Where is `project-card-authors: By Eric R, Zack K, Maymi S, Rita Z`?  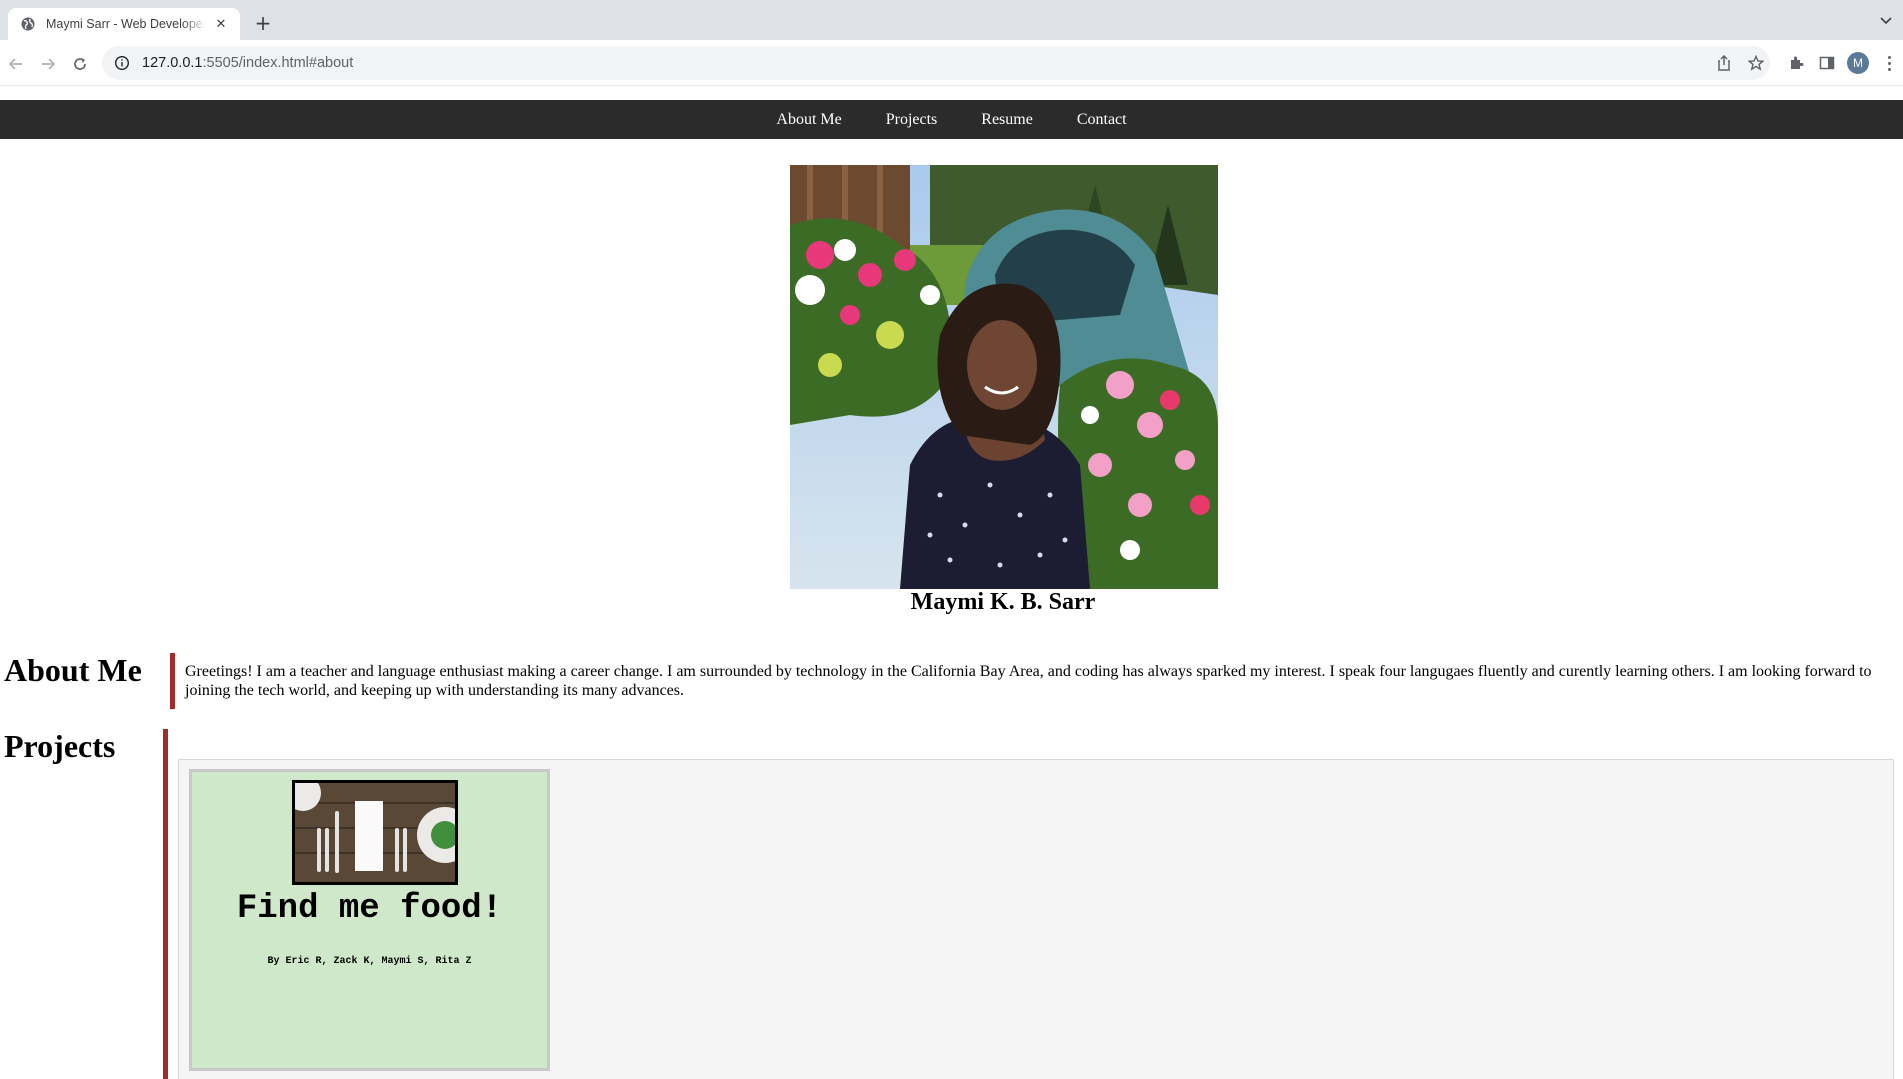
project-card-authors: By Eric R, Zack K, Maymi S, Rita Z is located at coordinates (369, 961).